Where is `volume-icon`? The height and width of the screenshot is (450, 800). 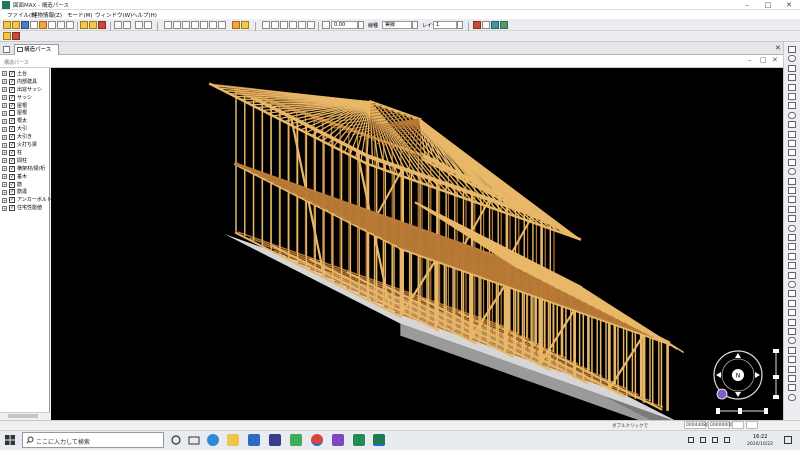
volume-icon is located at coordinates (715, 440).